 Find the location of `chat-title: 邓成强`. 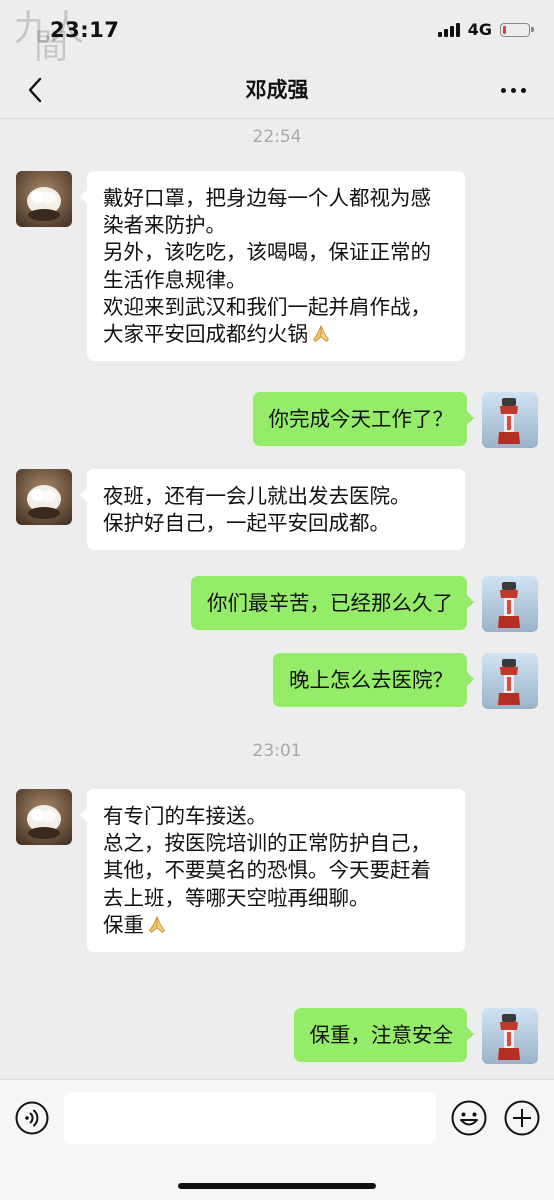

chat-title: 邓成强 is located at coordinates (277, 90).